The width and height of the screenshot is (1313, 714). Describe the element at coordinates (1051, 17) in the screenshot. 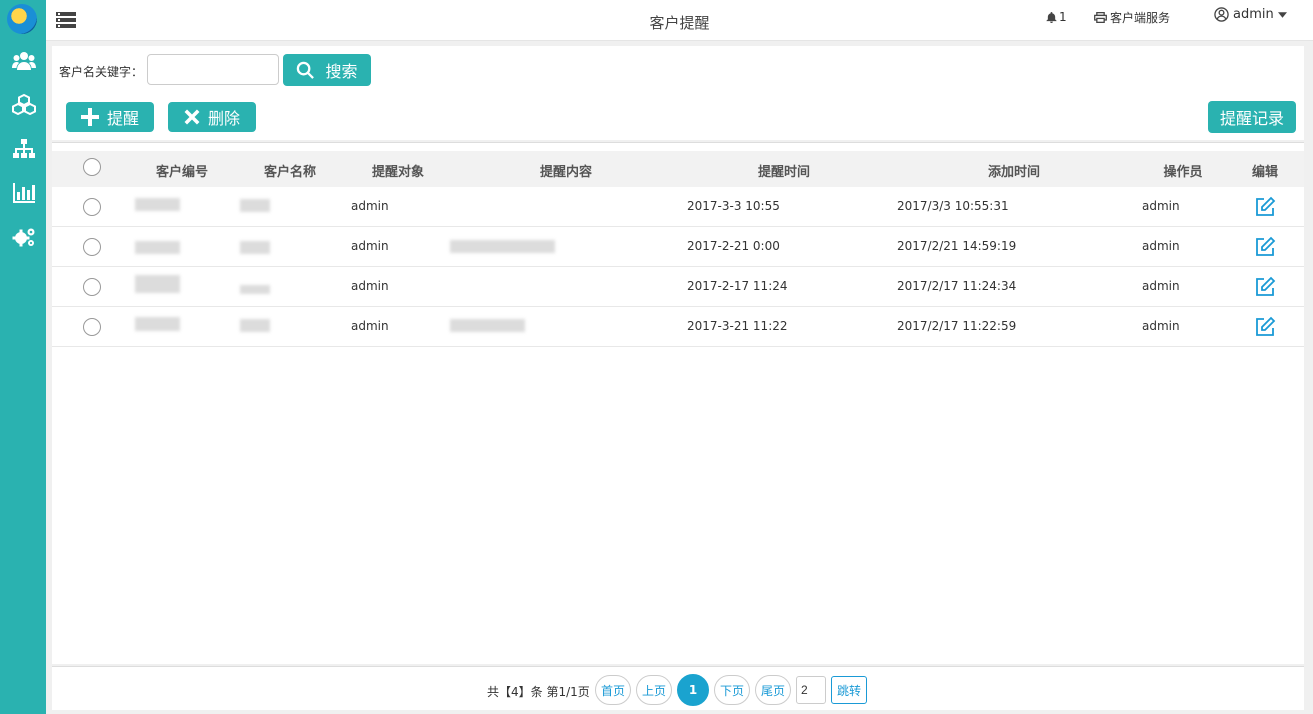

I see `bell-icon` at that location.